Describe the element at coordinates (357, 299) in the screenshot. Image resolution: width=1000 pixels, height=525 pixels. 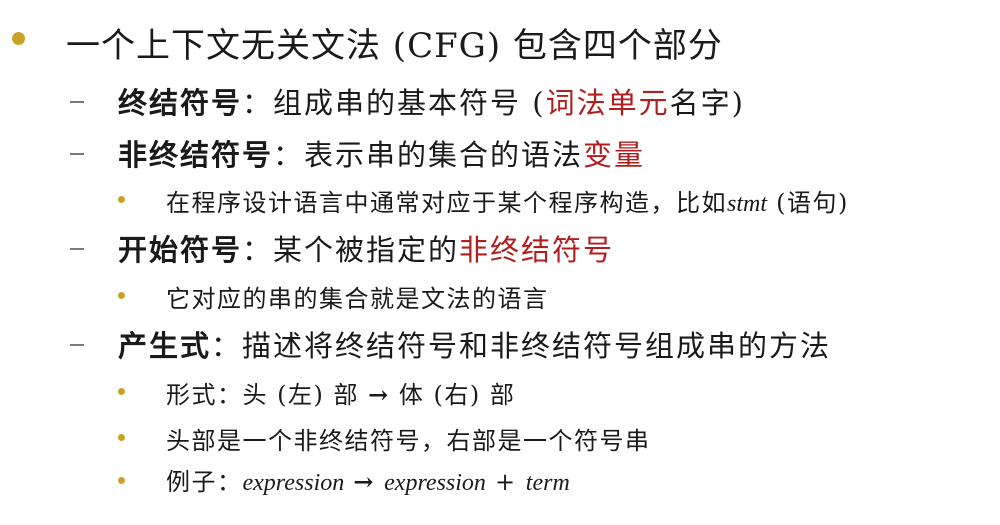
I see `sub-text: 它对应的串的集合就是文法的语言` at that location.